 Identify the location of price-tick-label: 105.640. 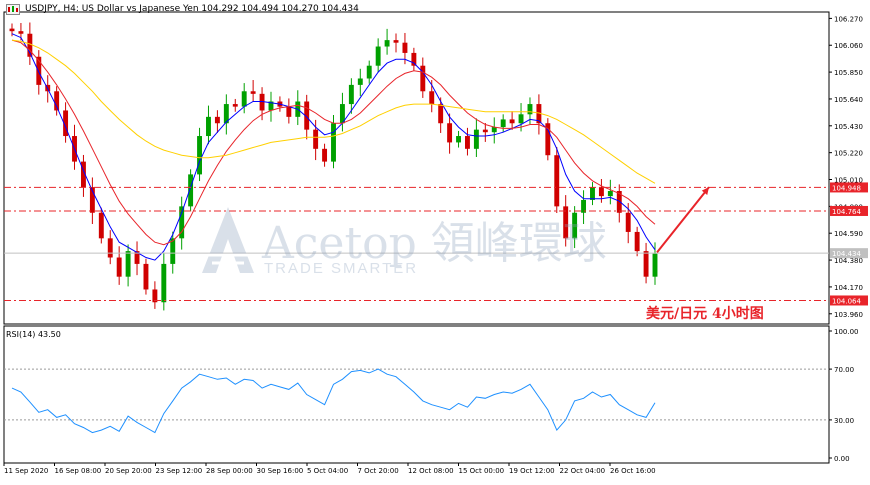
(848, 100).